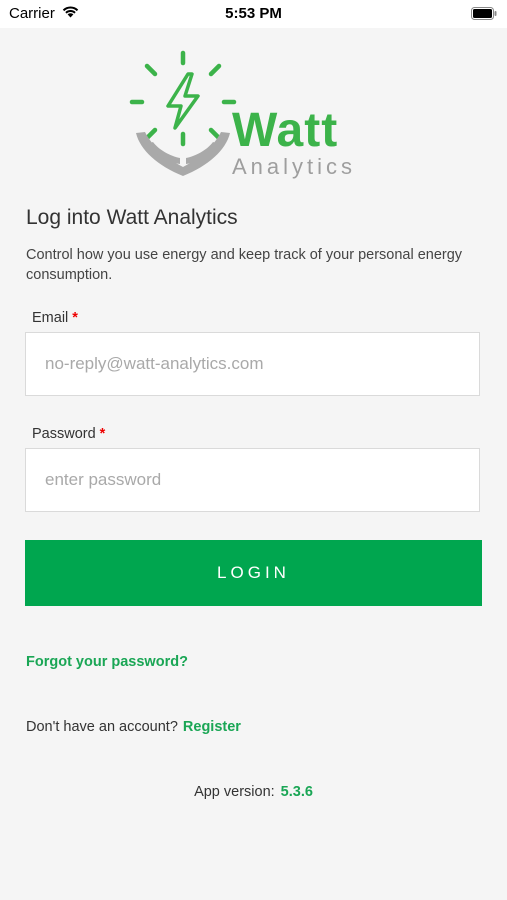 The width and height of the screenshot is (507, 900). I want to click on page-title: Log into Watt Analytics, so click(132, 217).